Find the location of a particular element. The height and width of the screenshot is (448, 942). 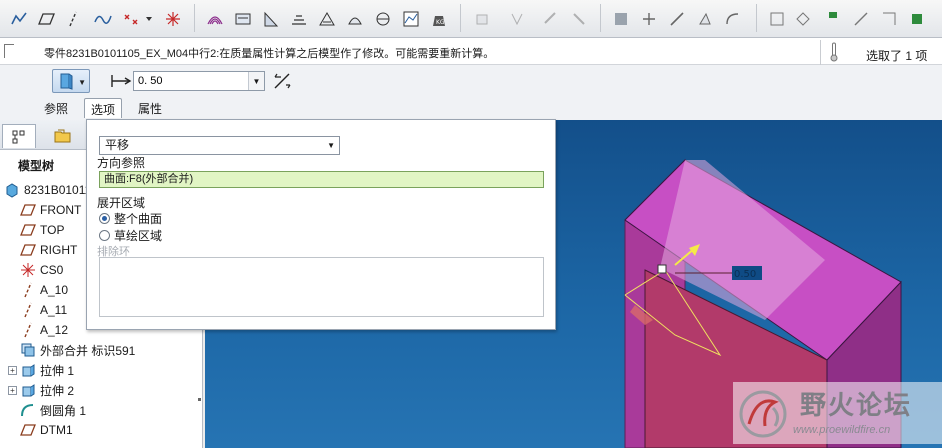

radio-label: 整个曲面 is located at coordinates (138, 219).